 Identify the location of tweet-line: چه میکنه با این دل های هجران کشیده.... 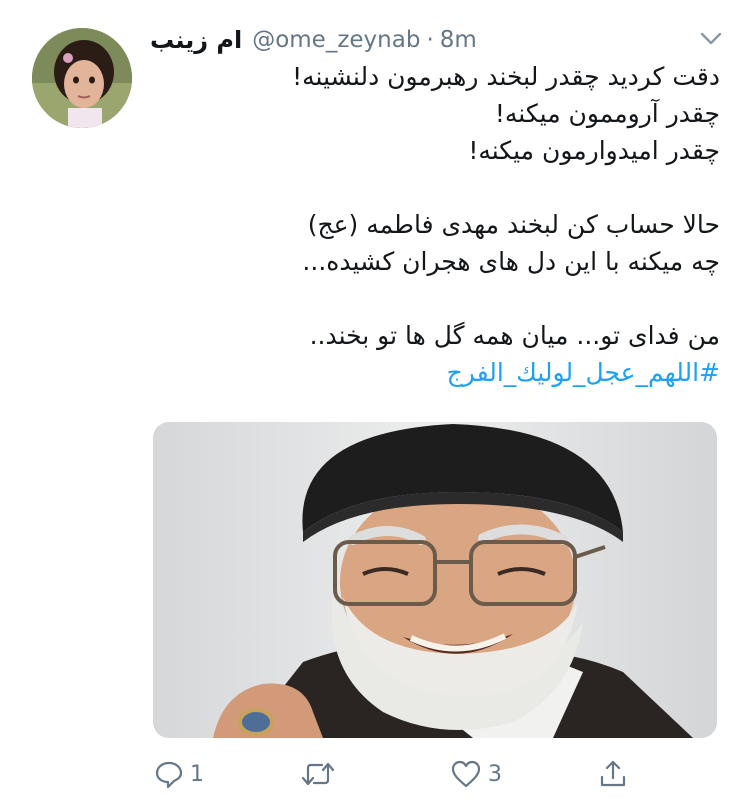
(511, 261).